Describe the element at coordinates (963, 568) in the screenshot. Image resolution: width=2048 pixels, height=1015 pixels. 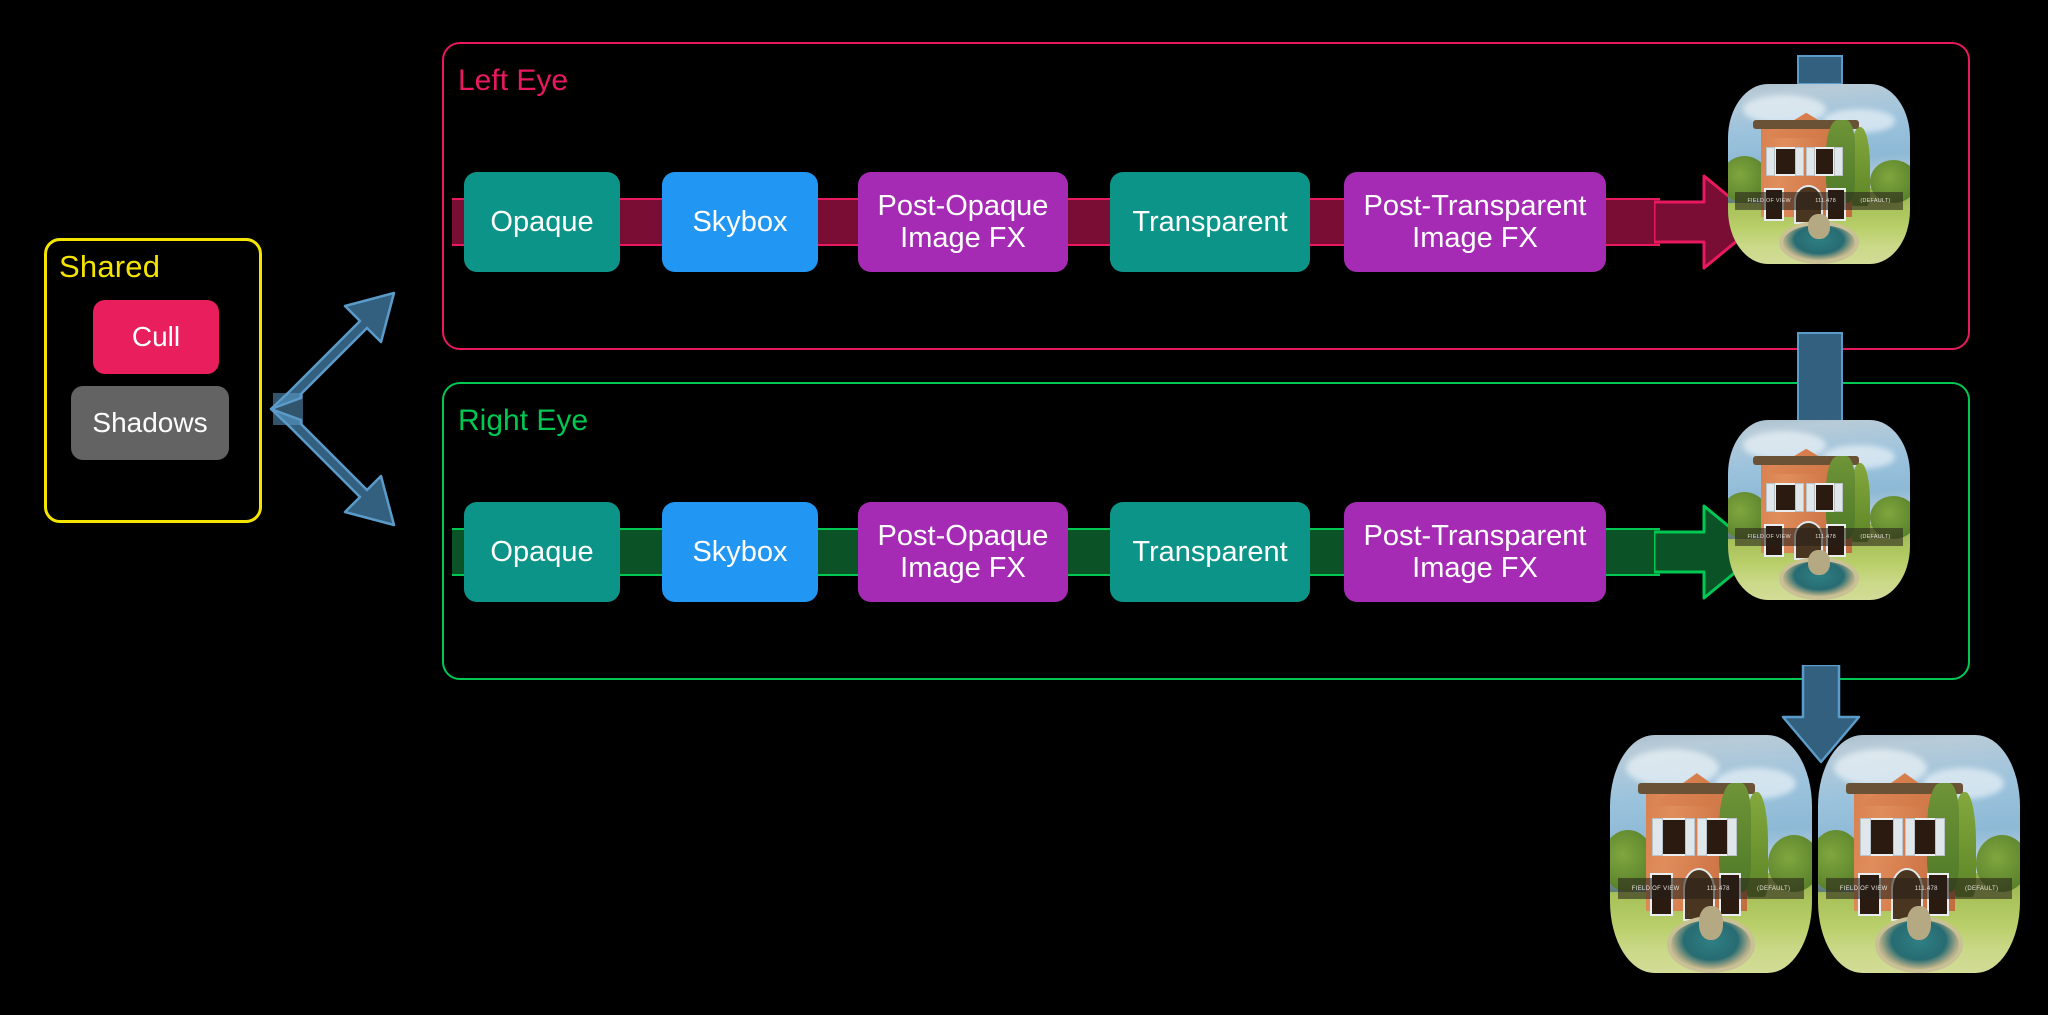
I see `right-stage-post-opaque-line2: Image FX` at that location.